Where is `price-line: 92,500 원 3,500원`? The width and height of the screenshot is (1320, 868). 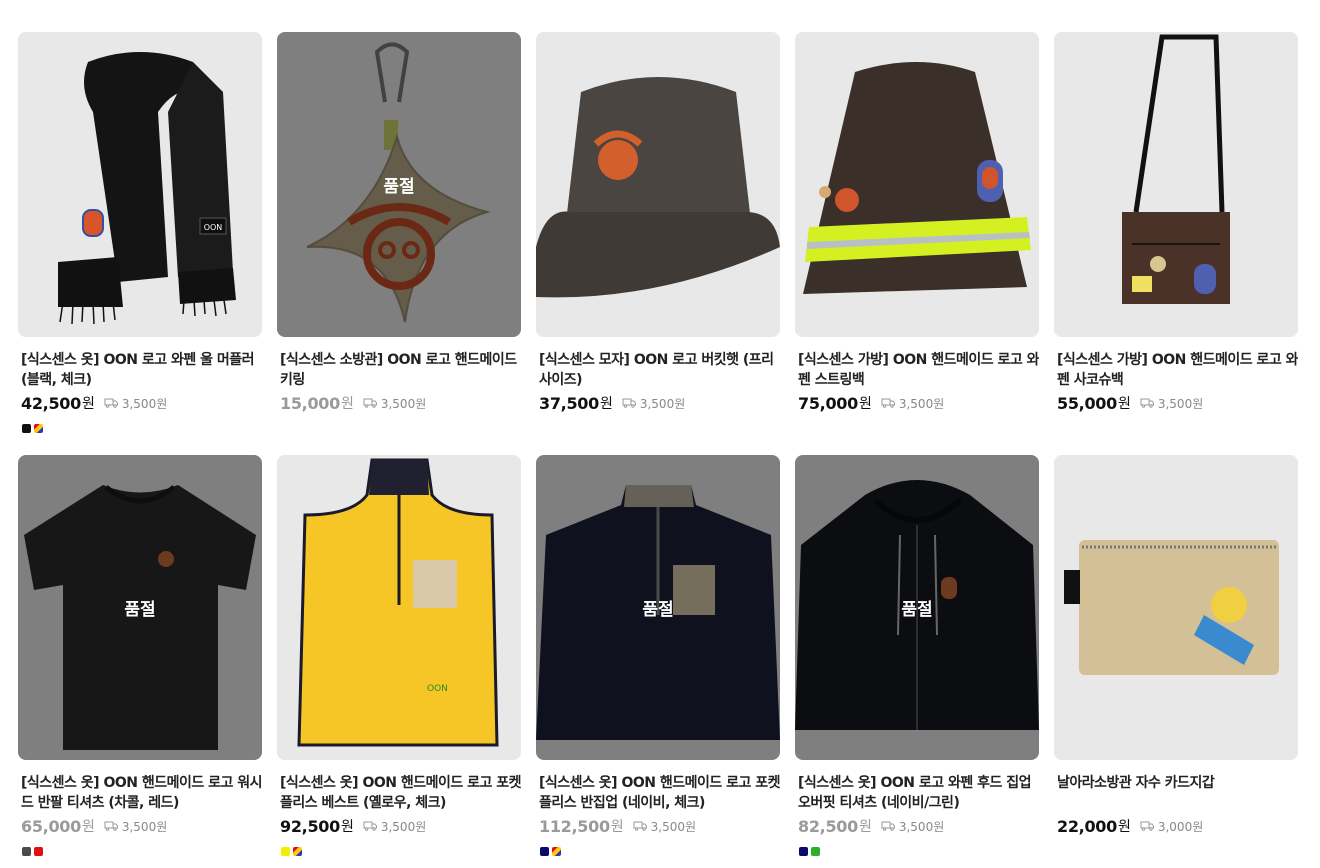
price-line: 92,500 원 3,500원 is located at coordinates (399, 826).